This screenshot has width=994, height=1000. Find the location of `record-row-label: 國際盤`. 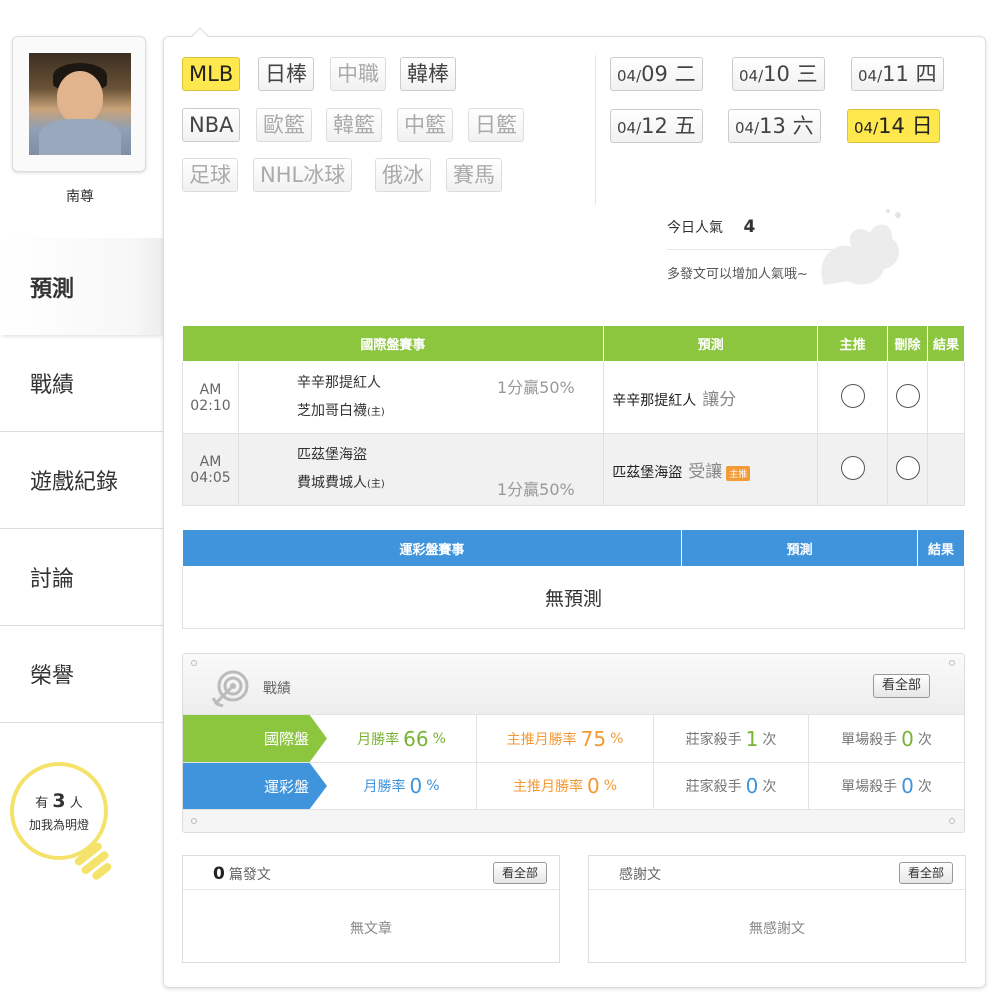

record-row-label: 國際盤 is located at coordinates (255, 738).